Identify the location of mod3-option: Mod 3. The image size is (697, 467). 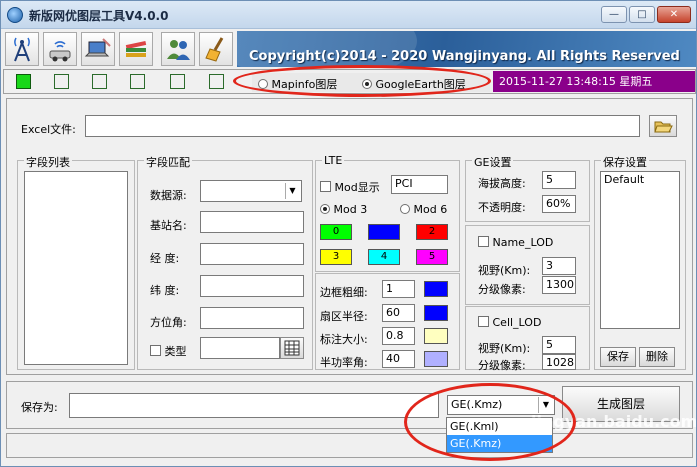
(343, 209).